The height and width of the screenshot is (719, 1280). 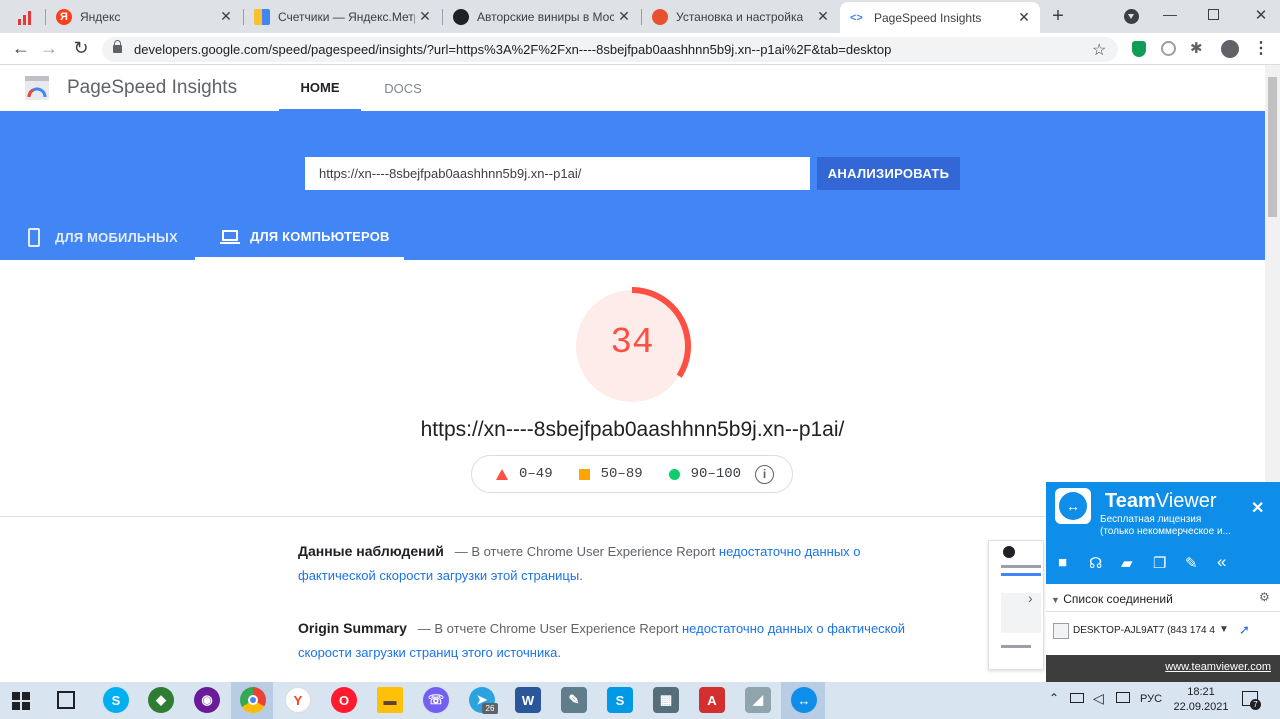 I want to click on network-icon, so click(x=1123, y=697).